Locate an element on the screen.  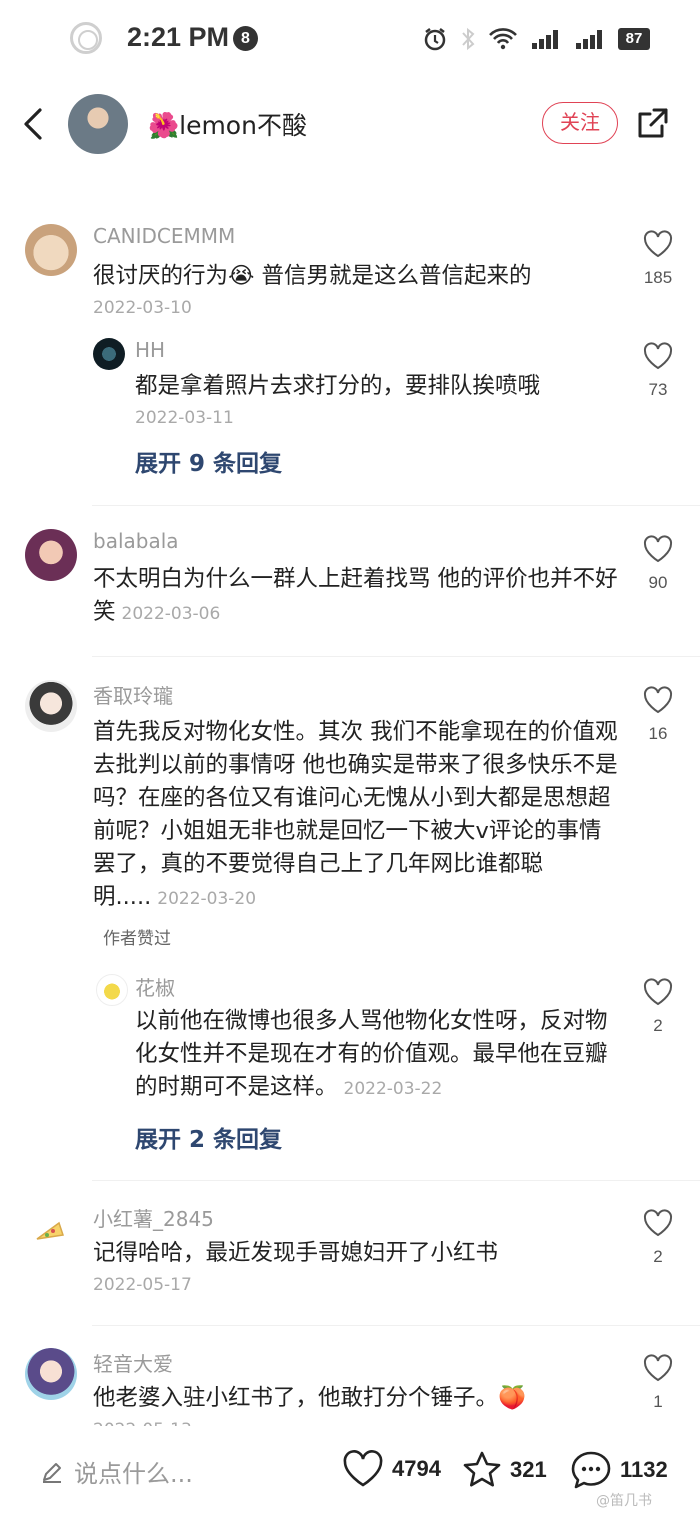
signal-1-icon is located at coordinates (545, 39).